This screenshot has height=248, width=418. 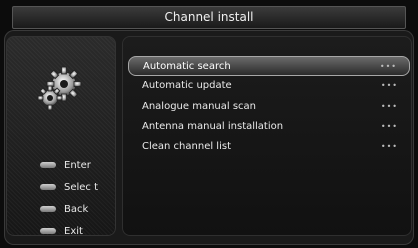 What do you see at coordinates (186, 146) in the screenshot?
I see `menu-item-label: Clean channel list` at bounding box center [186, 146].